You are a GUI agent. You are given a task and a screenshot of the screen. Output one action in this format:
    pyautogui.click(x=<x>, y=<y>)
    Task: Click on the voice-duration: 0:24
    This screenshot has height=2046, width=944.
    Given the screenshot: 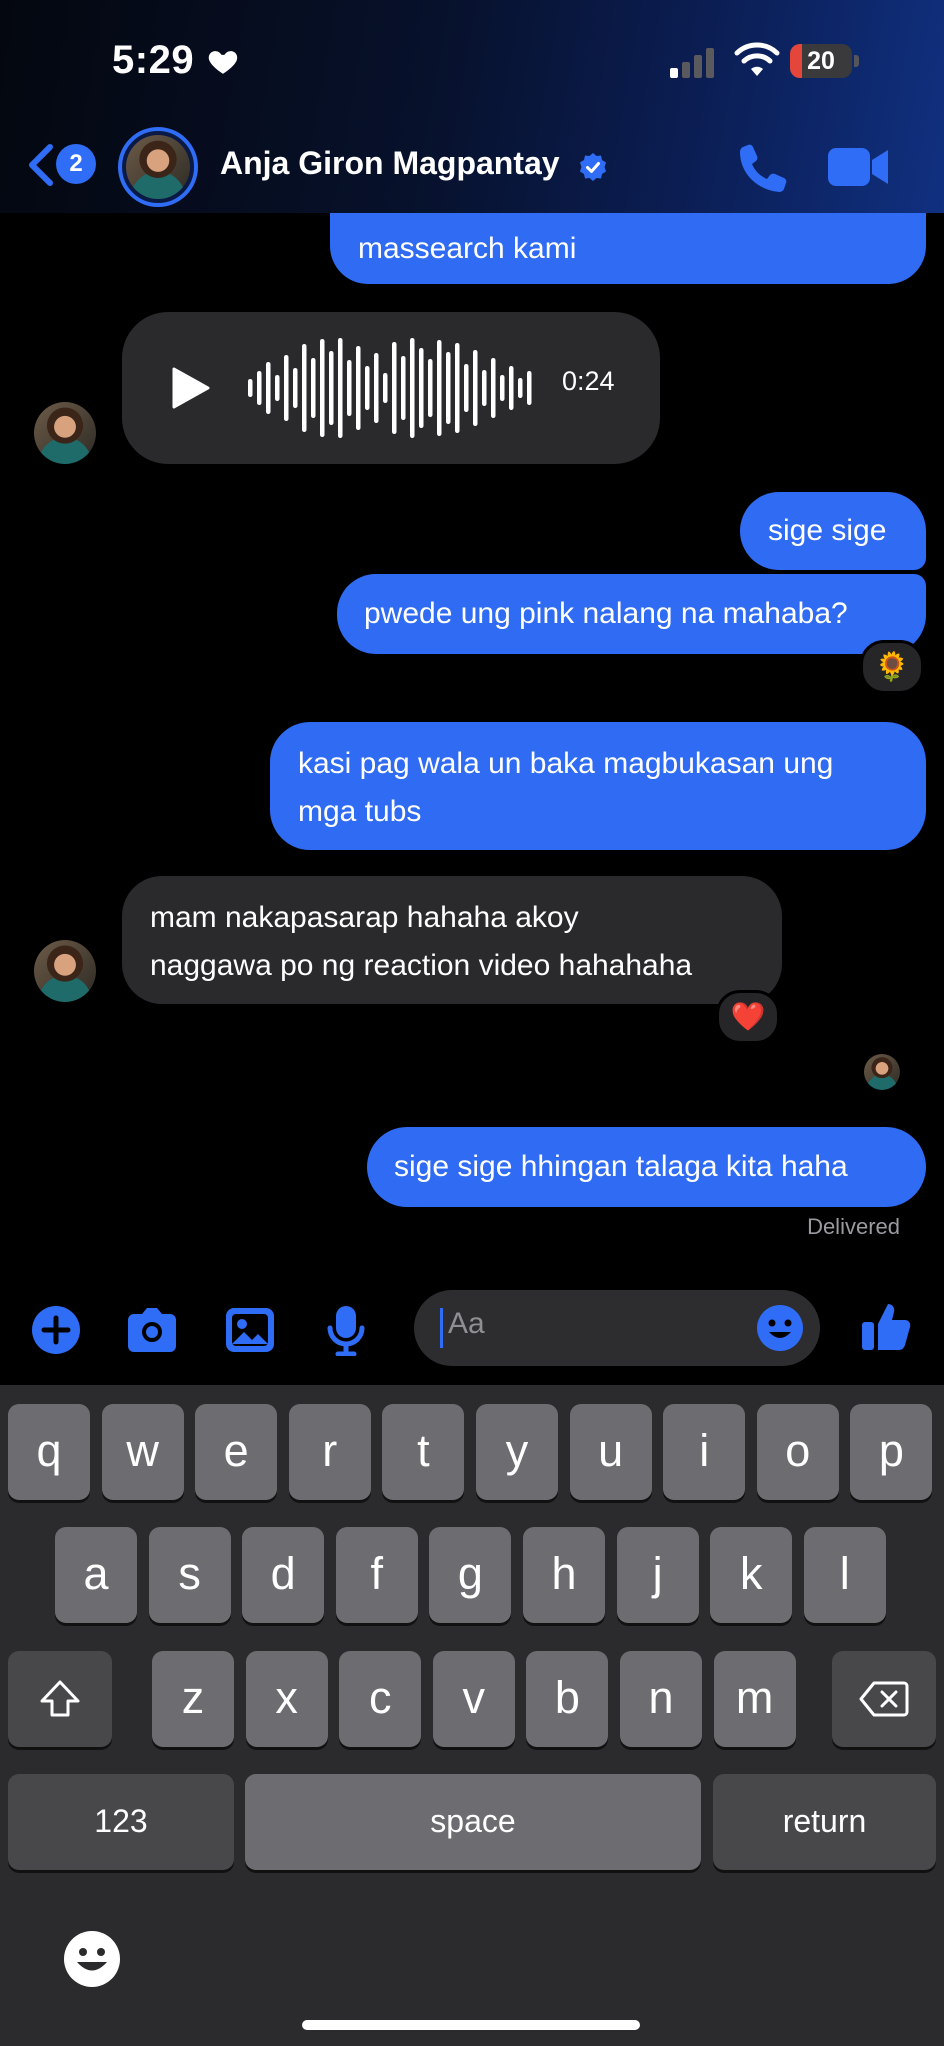 What is the action you would take?
    pyautogui.click(x=588, y=381)
    